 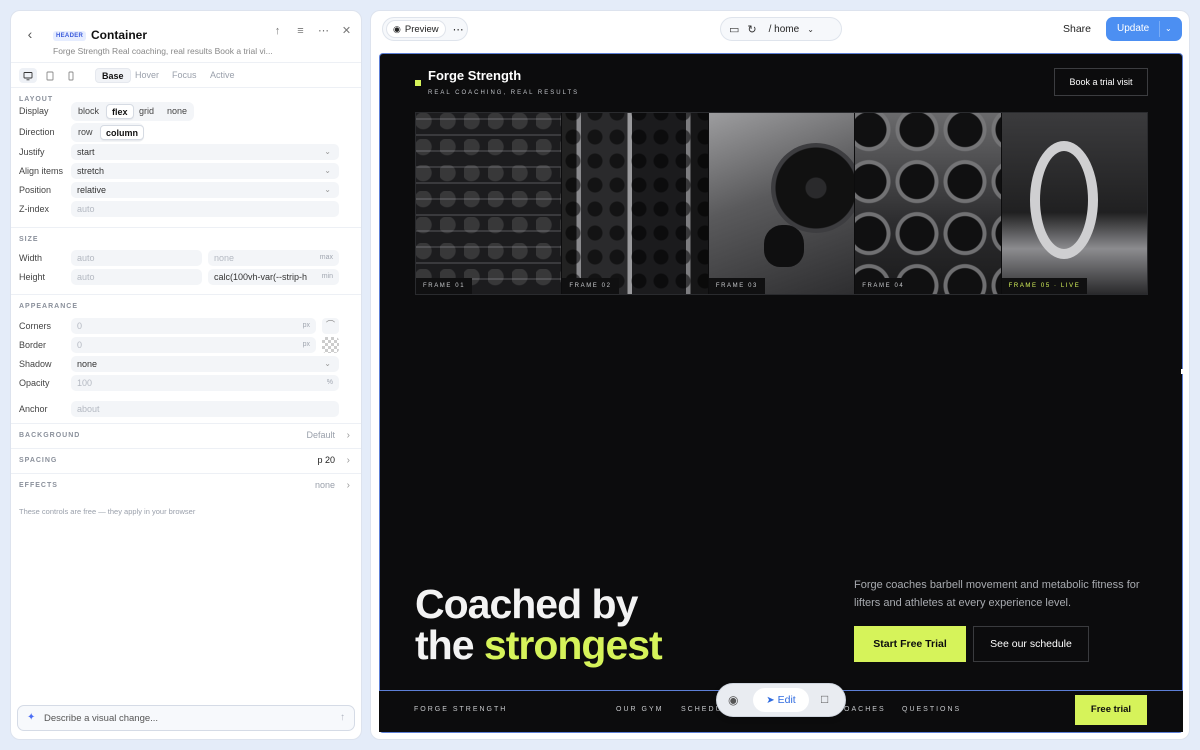 What do you see at coordinates (38, 460) in the screenshot?
I see `spacing-label: SPACING` at bounding box center [38, 460].